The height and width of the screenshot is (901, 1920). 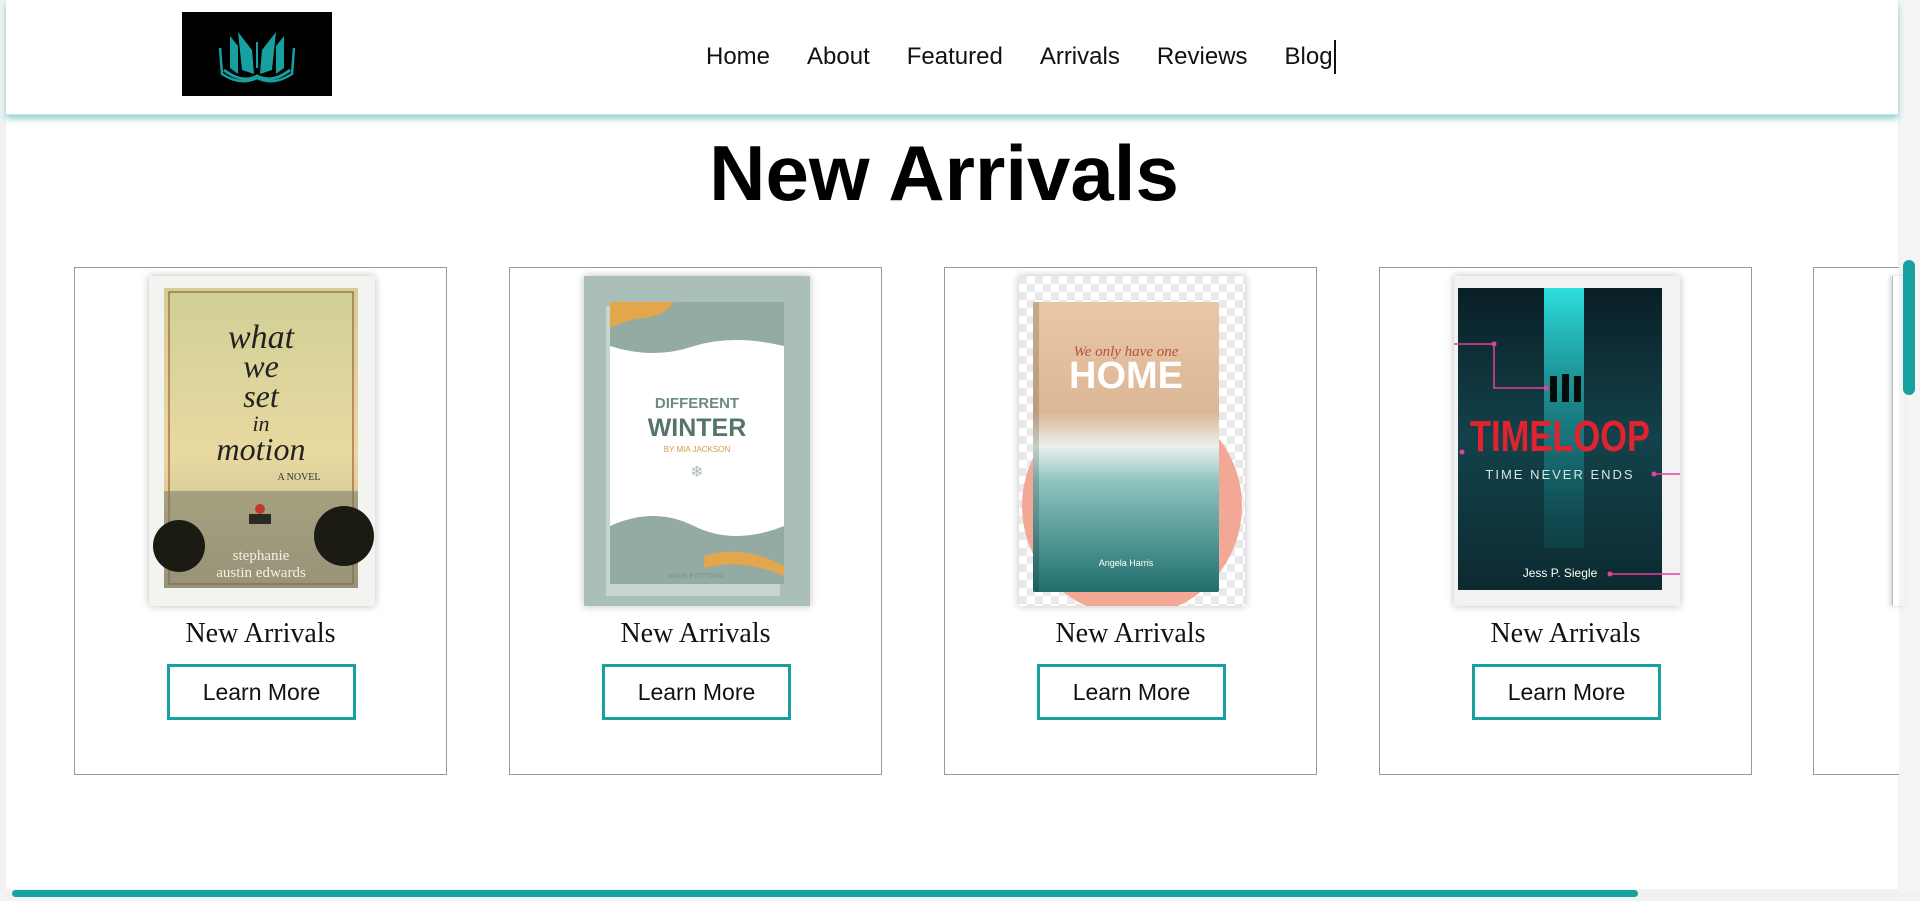 I want to click on svg-text: motion, so click(x=261, y=449).